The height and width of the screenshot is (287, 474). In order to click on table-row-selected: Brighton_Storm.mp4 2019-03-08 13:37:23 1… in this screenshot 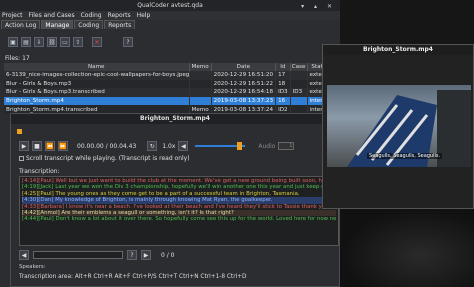, I will do `click(169, 101)`.